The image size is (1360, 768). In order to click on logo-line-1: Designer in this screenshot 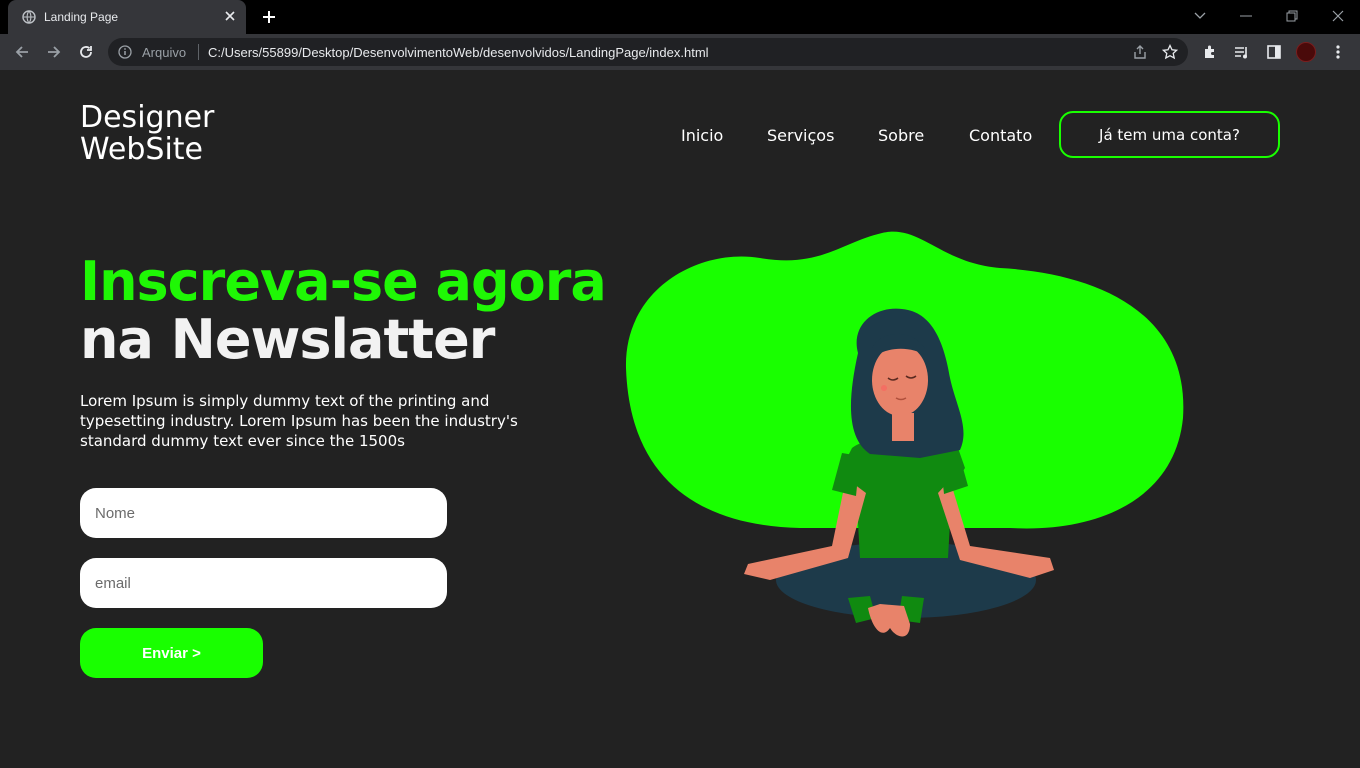, I will do `click(147, 117)`.